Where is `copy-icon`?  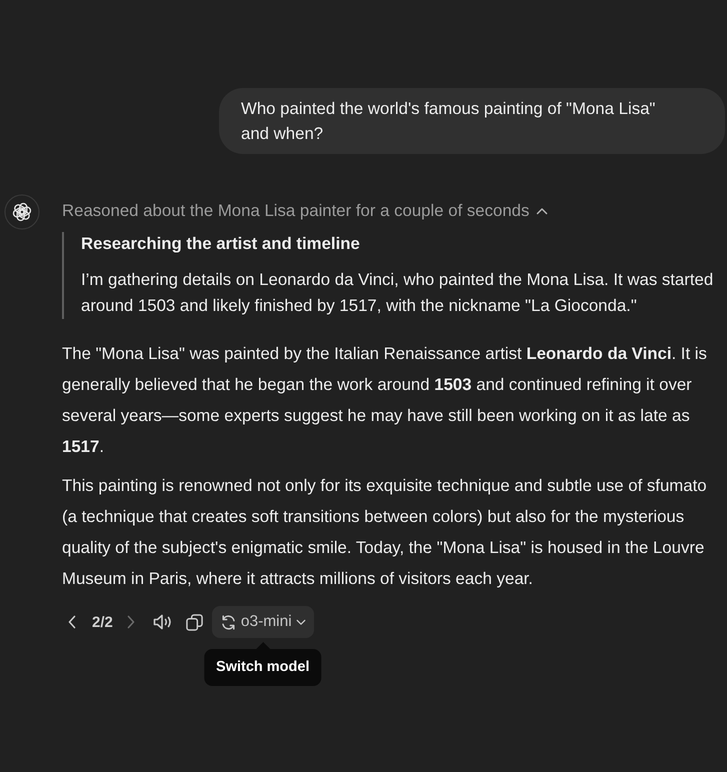 copy-icon is located at coordinates (195, 622).